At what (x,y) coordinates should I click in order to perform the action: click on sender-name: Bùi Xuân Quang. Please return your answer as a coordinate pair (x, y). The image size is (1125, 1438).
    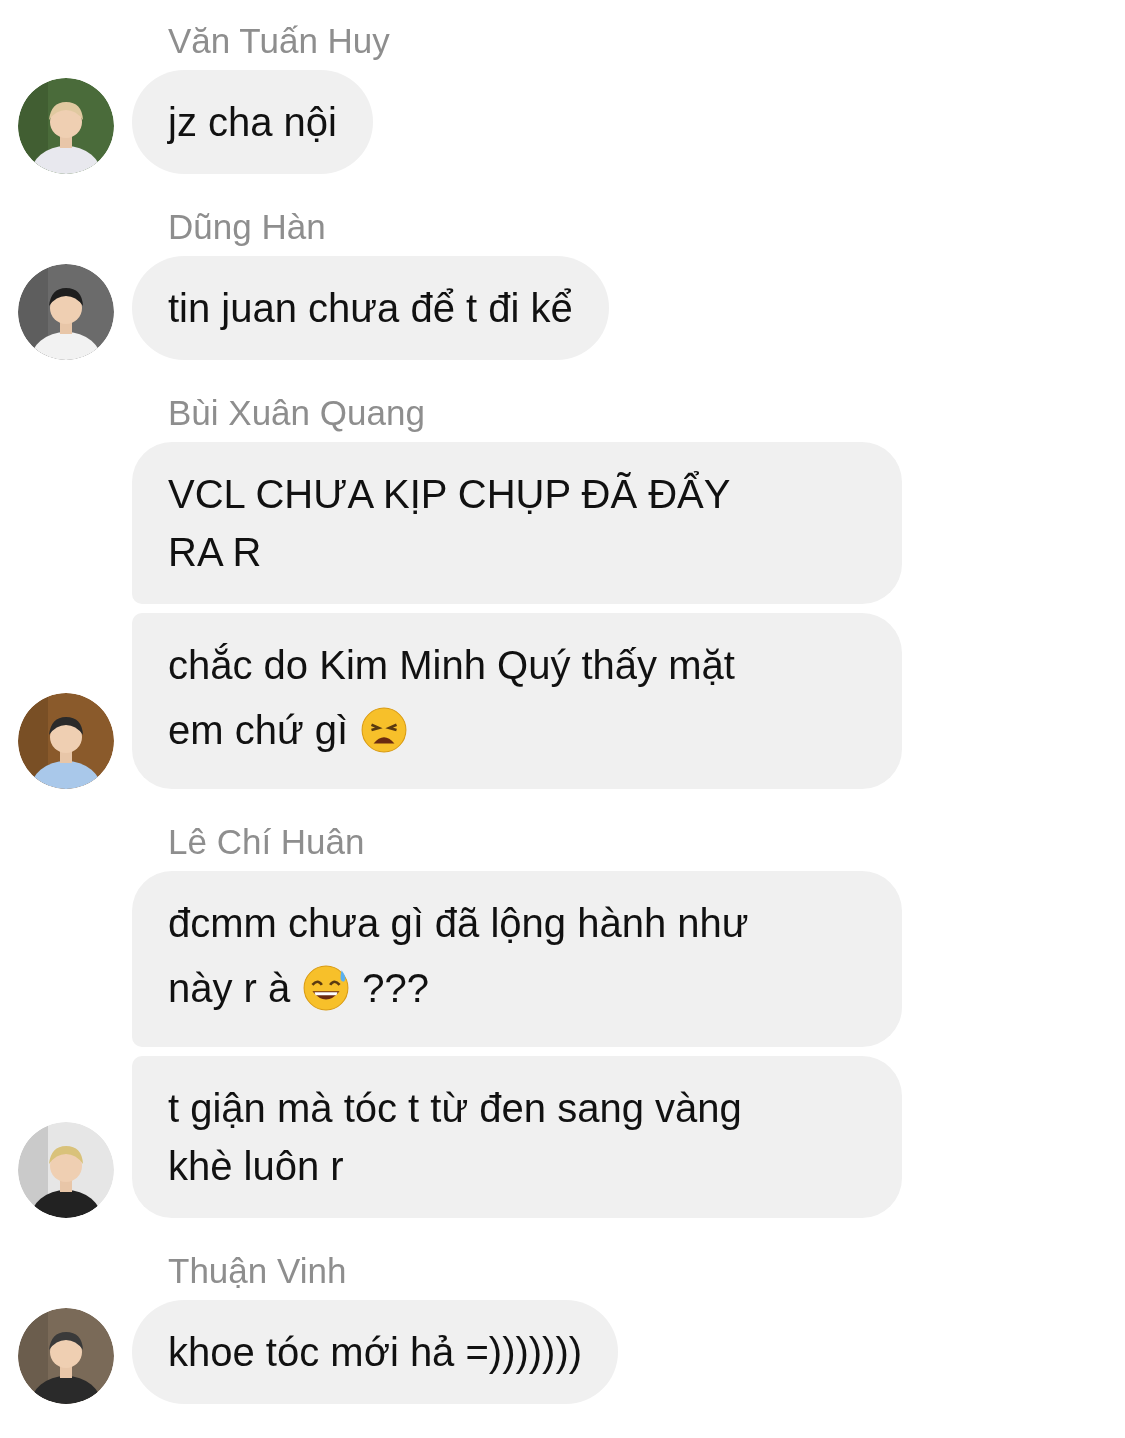
    Looking at the image, I should click on (296, 413).